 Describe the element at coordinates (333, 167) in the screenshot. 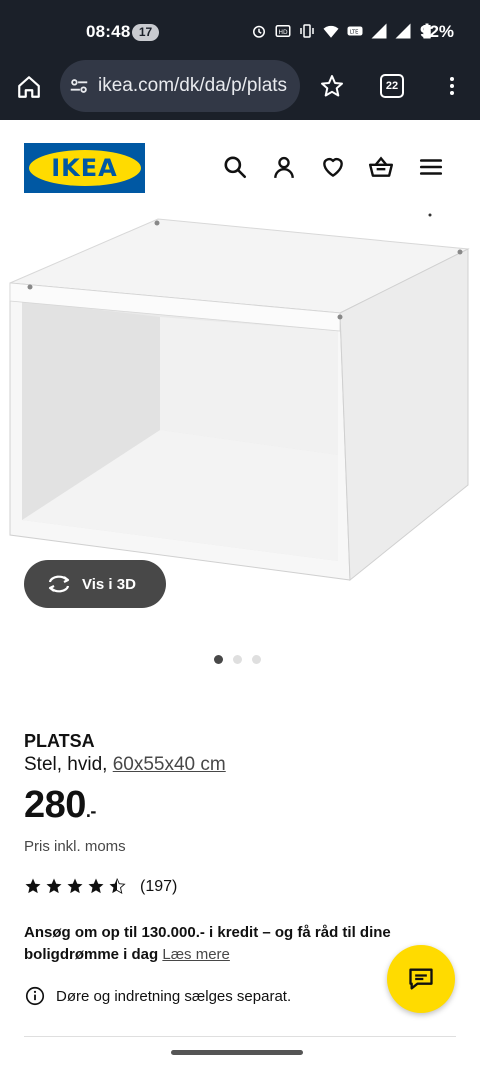

I see `heart-icon` at that location.